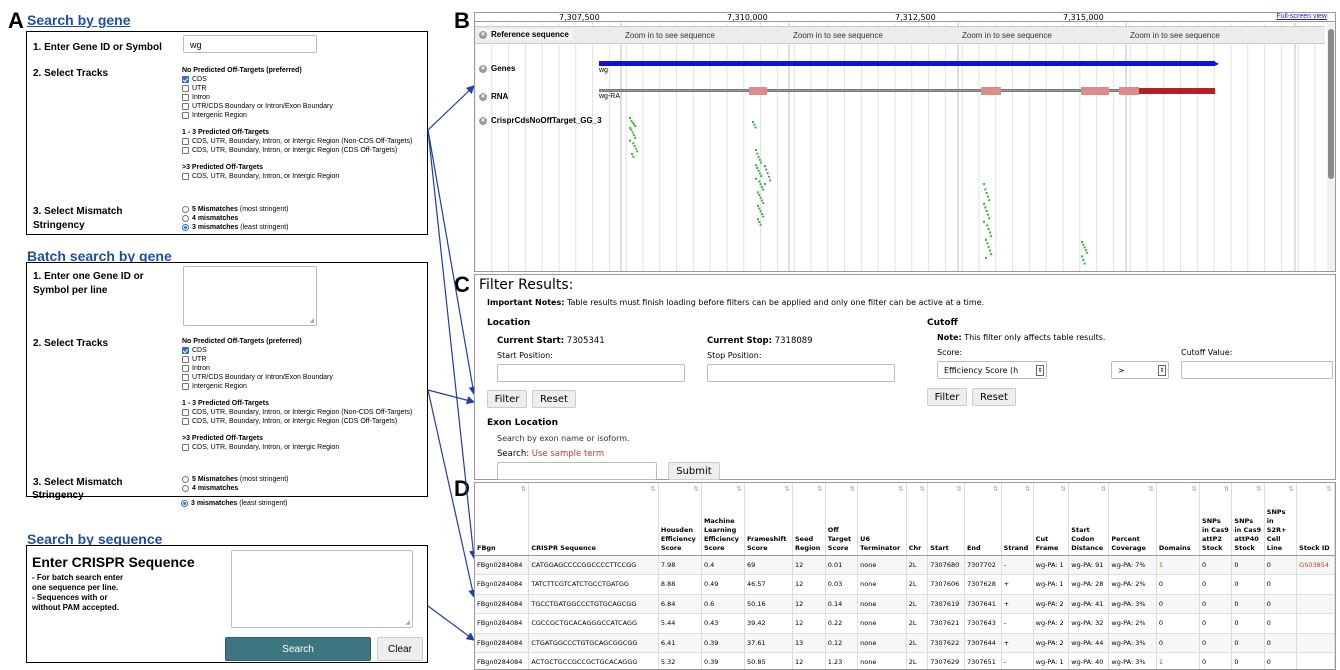  I want to click on score-select: Efficiency Score (h ⇕, so click(992, 370).